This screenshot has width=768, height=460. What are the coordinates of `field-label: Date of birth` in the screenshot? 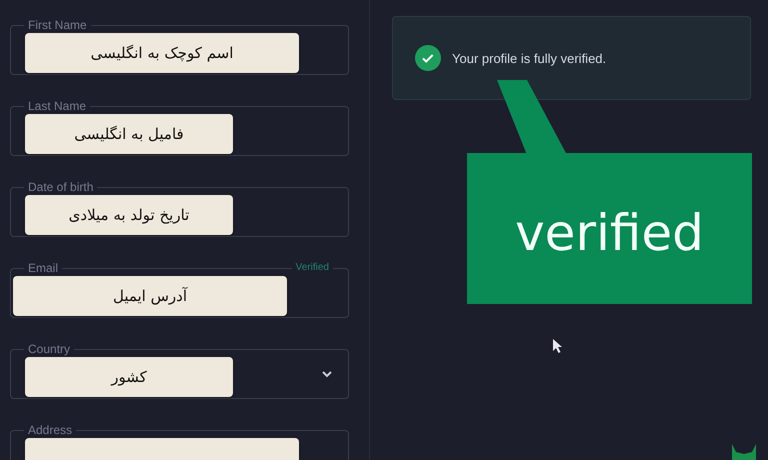 It's located at (61, 187).